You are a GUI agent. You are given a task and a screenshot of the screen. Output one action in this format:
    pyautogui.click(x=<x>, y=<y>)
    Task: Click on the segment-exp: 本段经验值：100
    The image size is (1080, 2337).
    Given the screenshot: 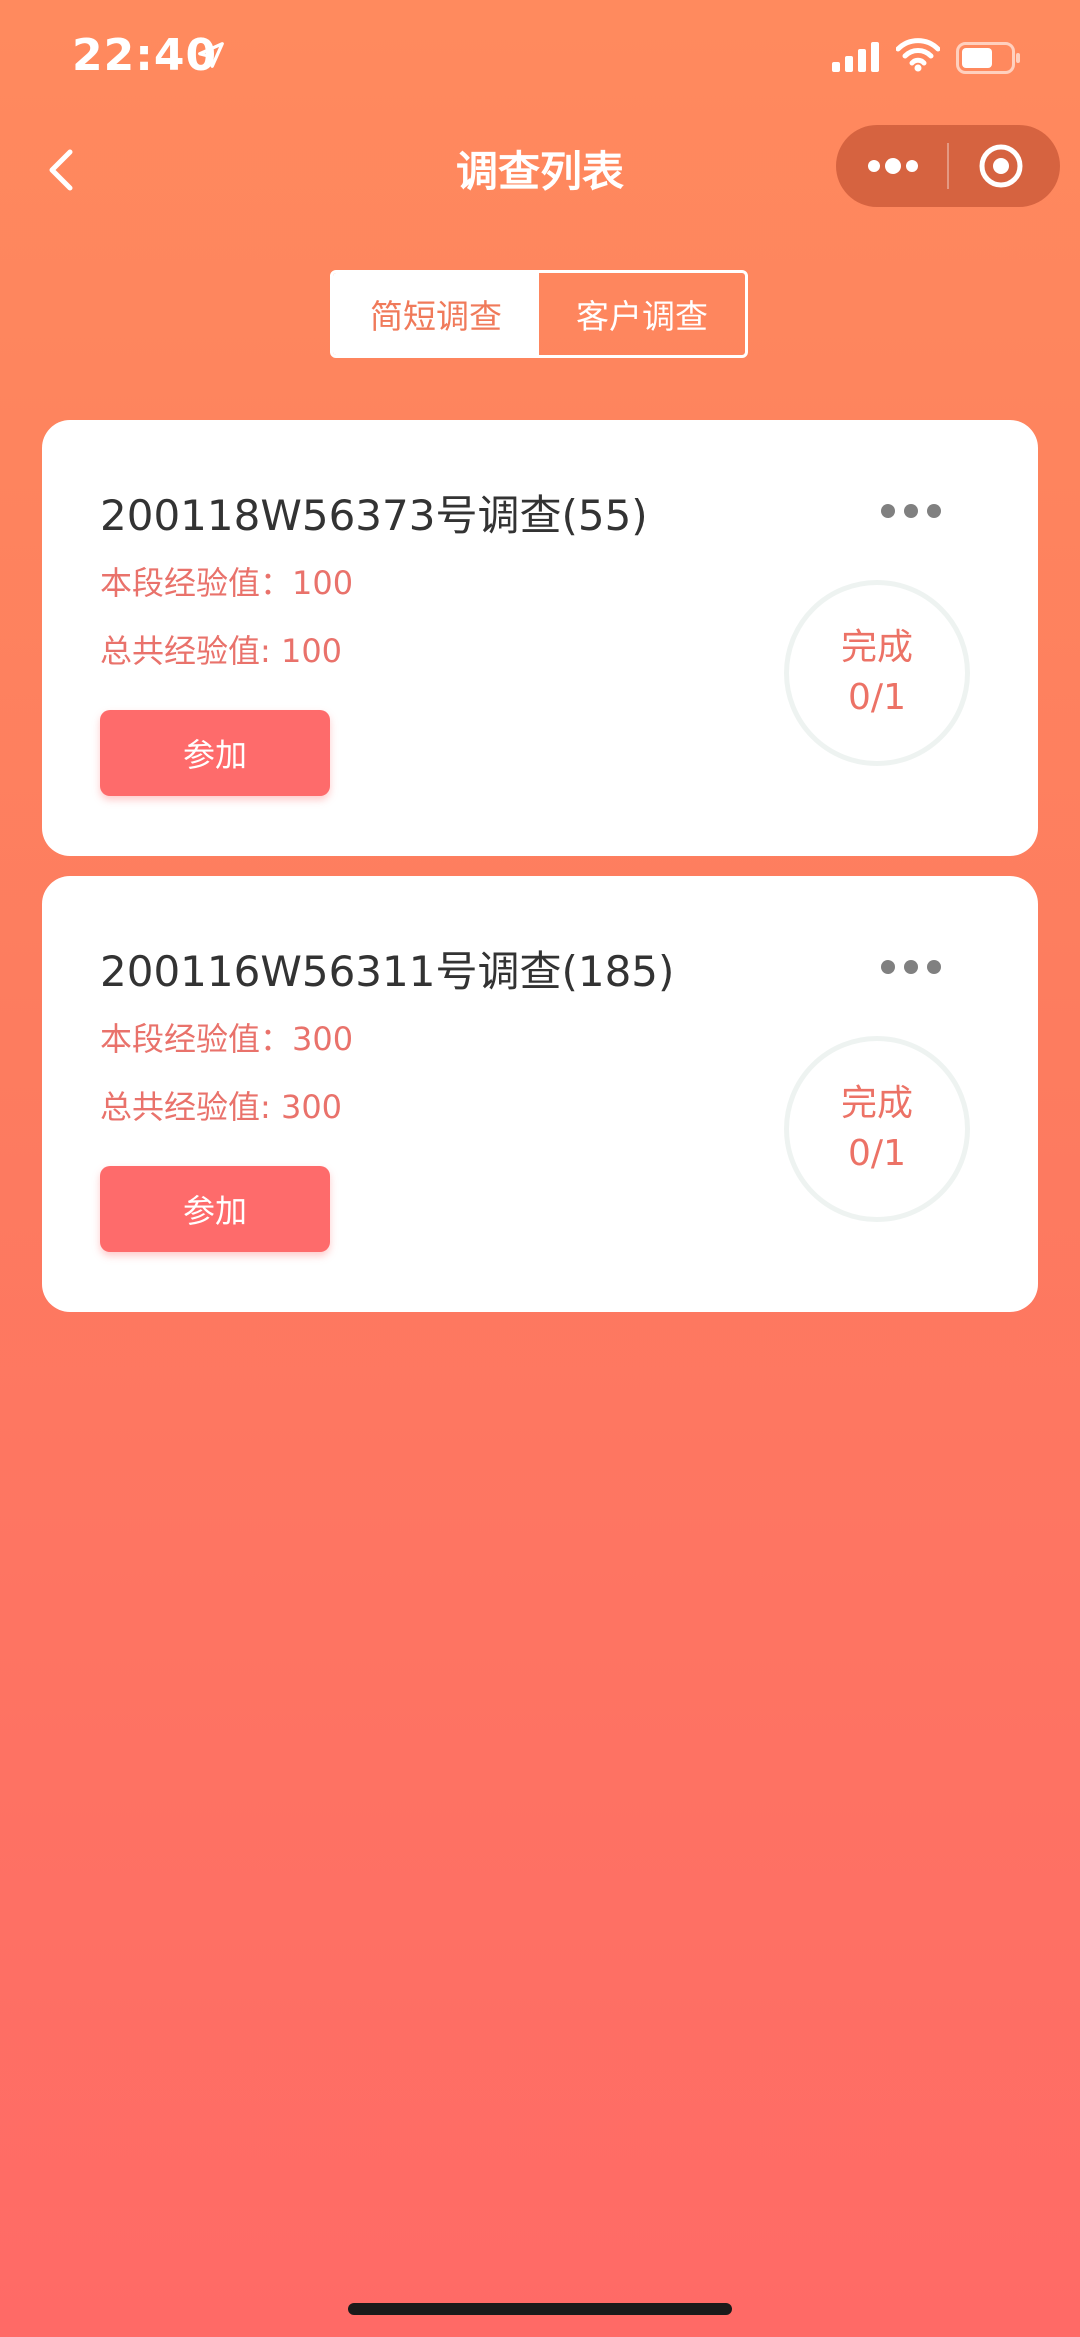 What is the action you would take?
    pyautogui.click(x=227, y=583)
    